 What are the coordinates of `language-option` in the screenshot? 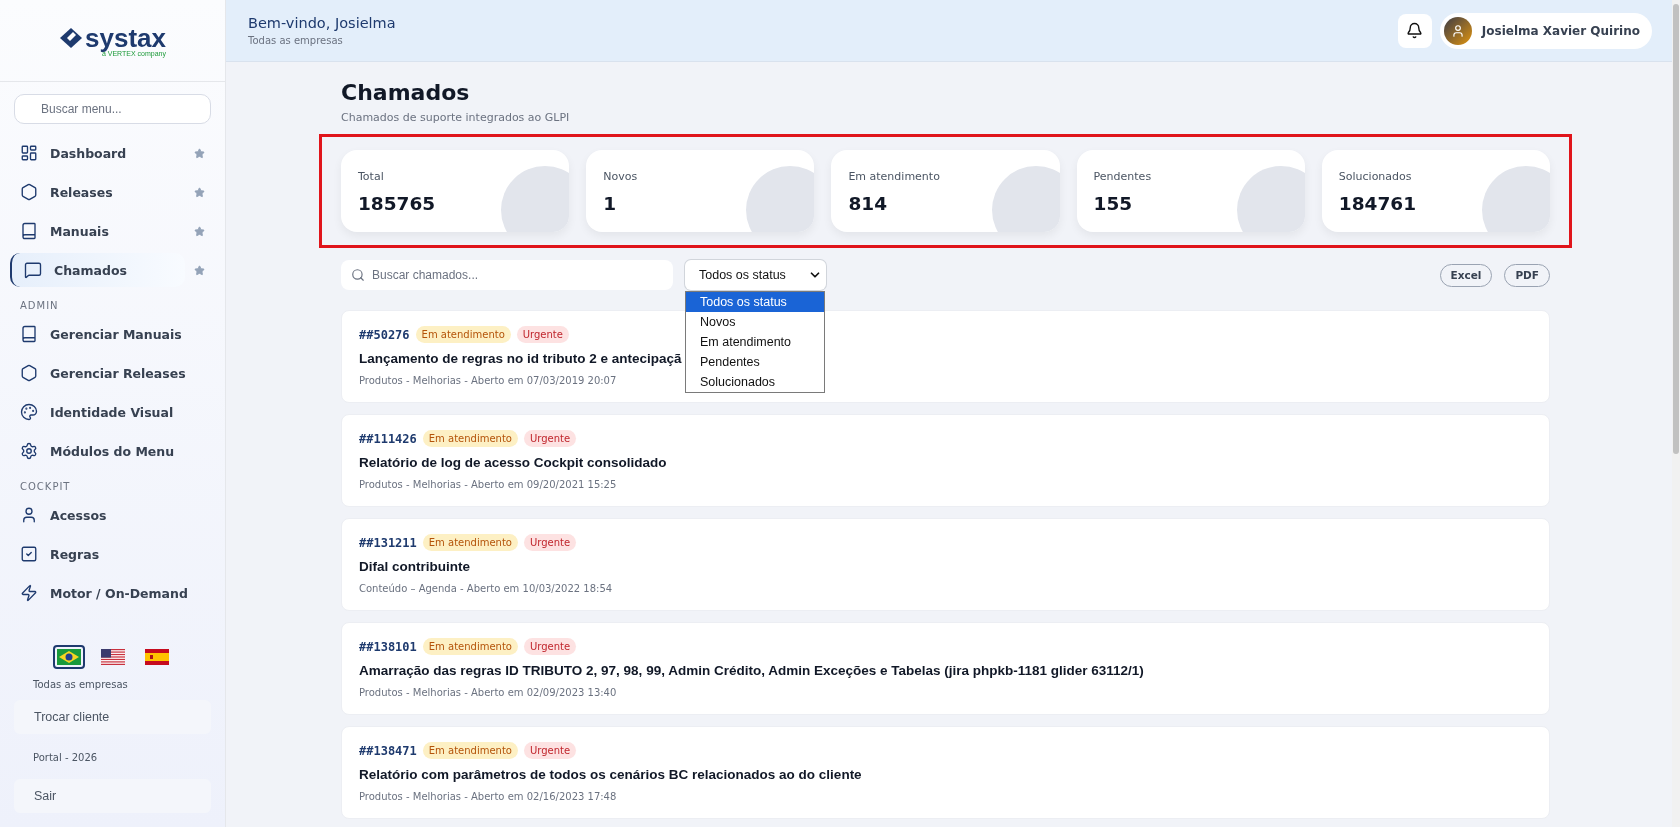 It's located at (68, 657).